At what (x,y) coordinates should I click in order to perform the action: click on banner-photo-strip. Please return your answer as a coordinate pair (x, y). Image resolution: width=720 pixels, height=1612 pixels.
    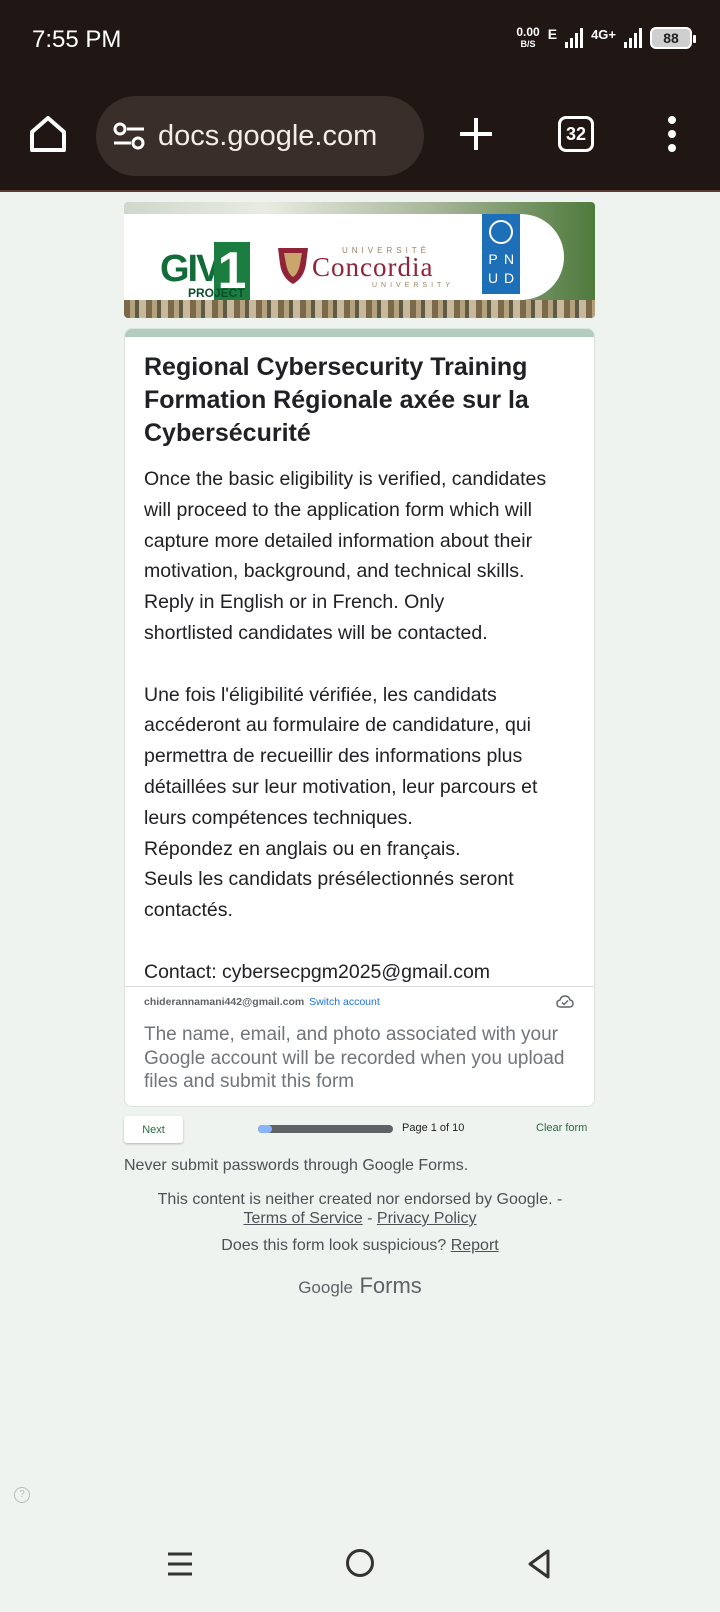
    Looking at the image, I should click on (359, 309).